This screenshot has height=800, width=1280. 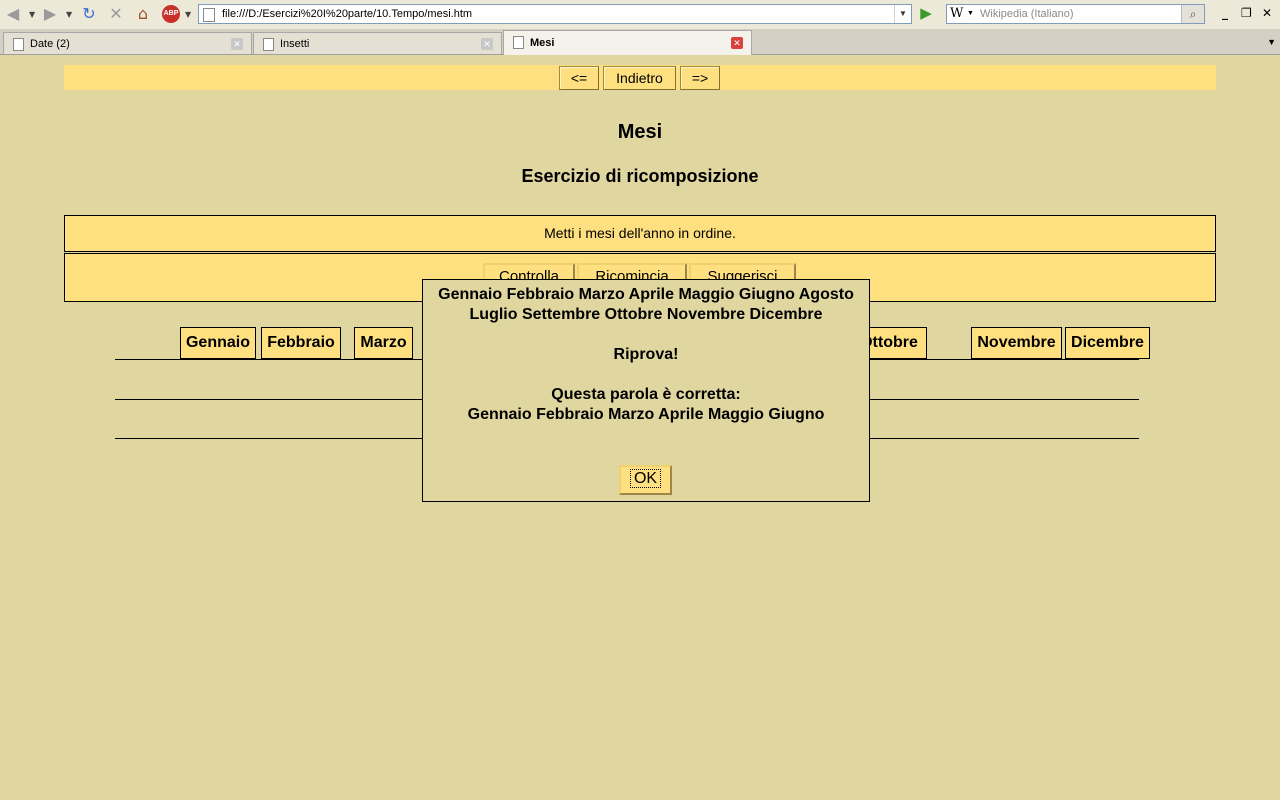 I want to click on page-subtitle: Esercizio di ricomposizione, so click(x=640, y=176).